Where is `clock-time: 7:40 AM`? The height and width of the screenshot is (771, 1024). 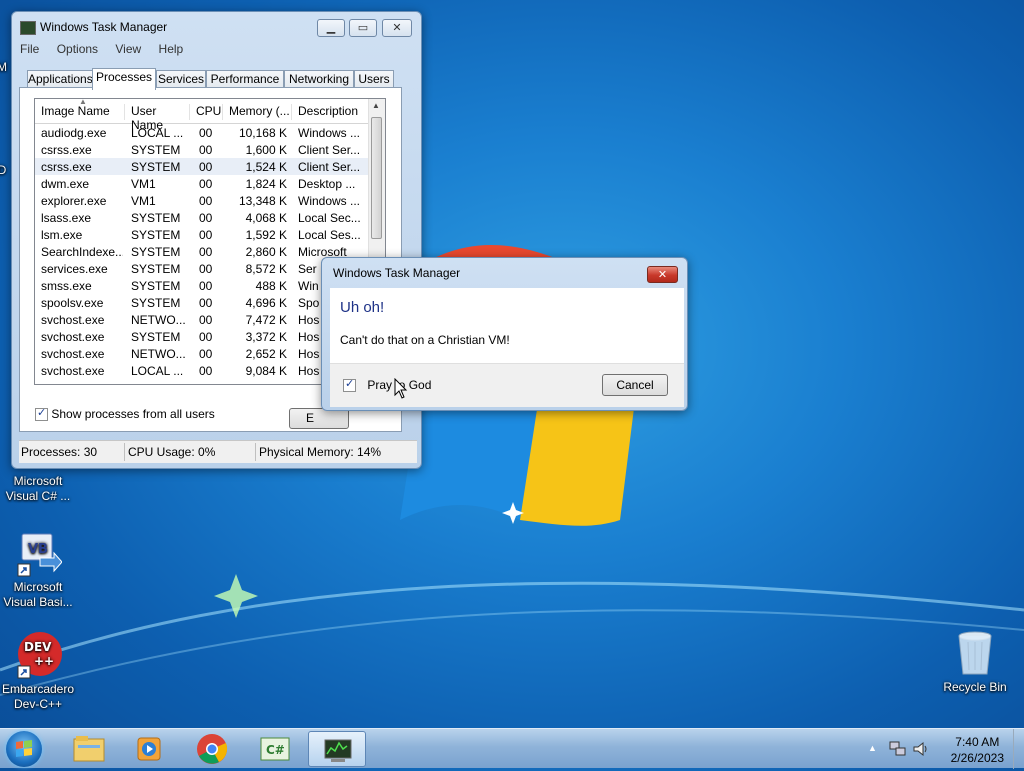
clock-time: 7:40 AM is located at coordinates (977, 742).